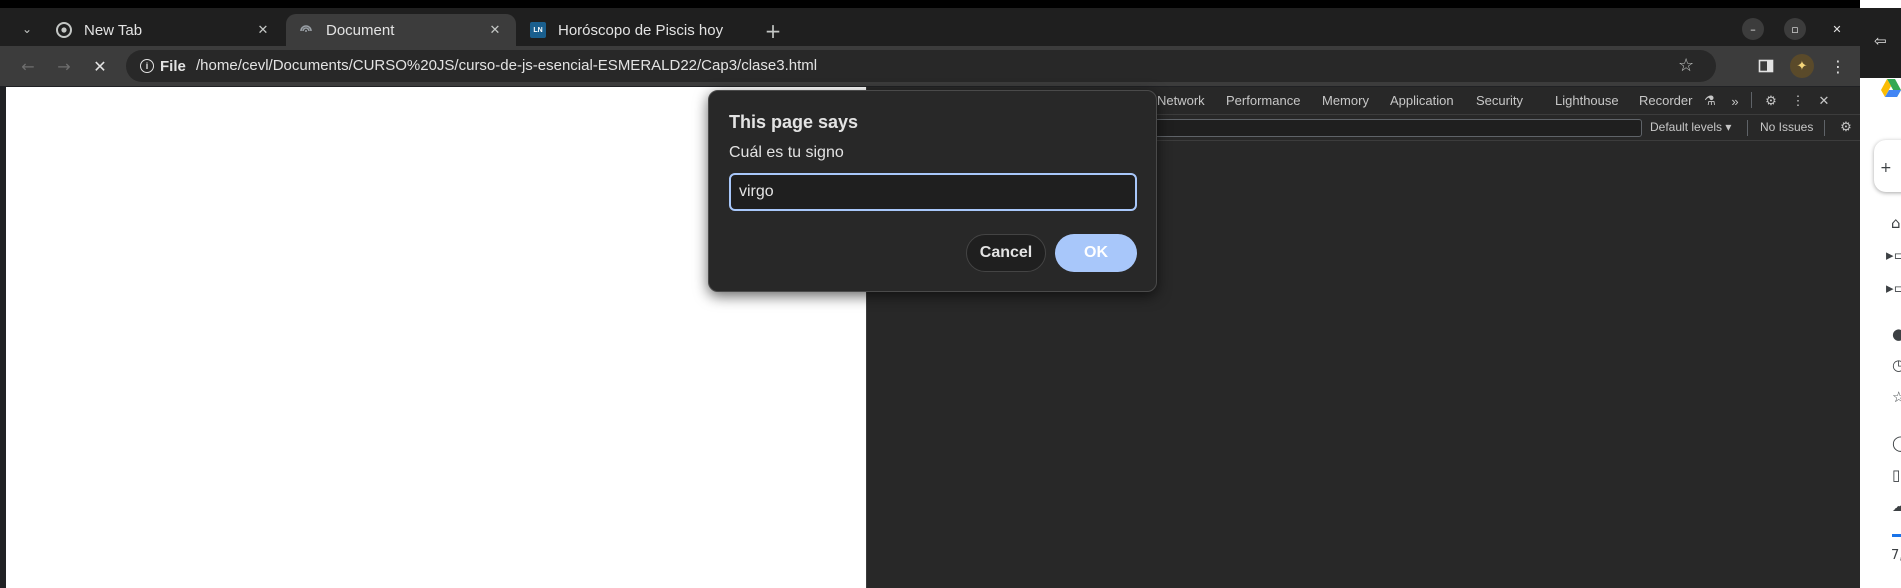 The image size is (1901, 588). I want to click on devtools-tab-memory: Memory, so click(1345, 100).